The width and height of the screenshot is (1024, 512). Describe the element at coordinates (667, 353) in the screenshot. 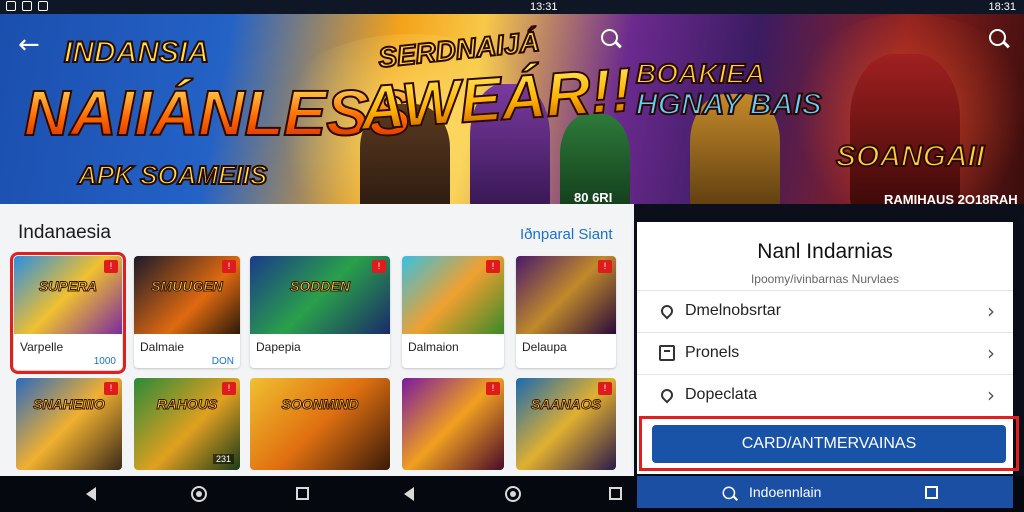

I see `card-icon` at that location.